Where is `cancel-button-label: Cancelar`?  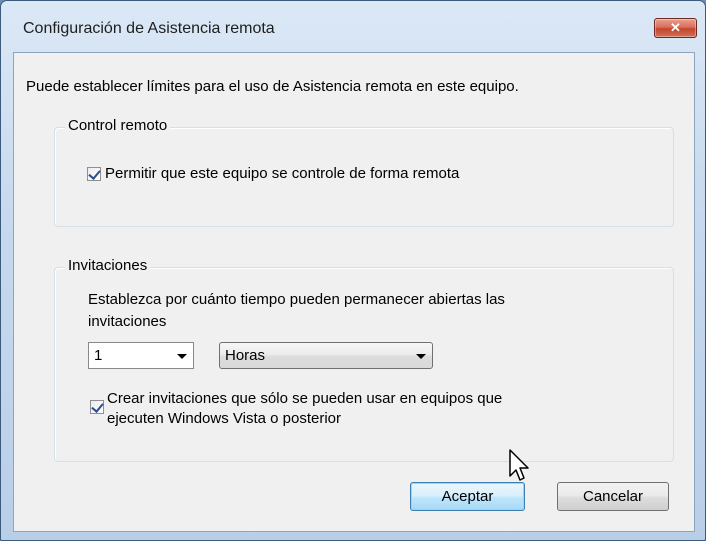
cancel-button-label: Cancelar is located at coordinates (613, 496).